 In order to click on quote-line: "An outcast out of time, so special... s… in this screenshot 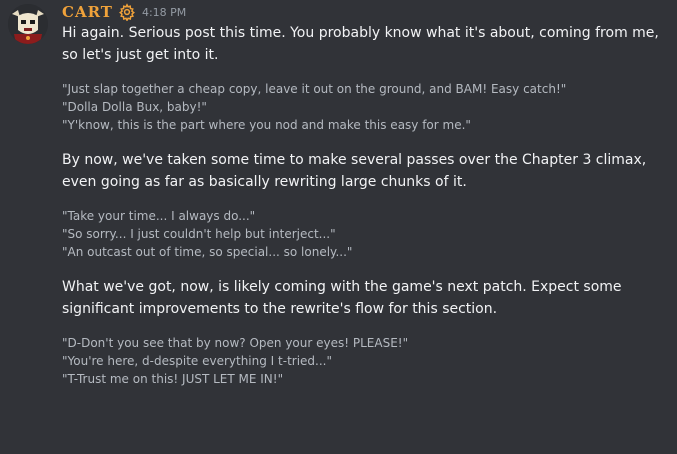, I will do `click(207, 252)`.